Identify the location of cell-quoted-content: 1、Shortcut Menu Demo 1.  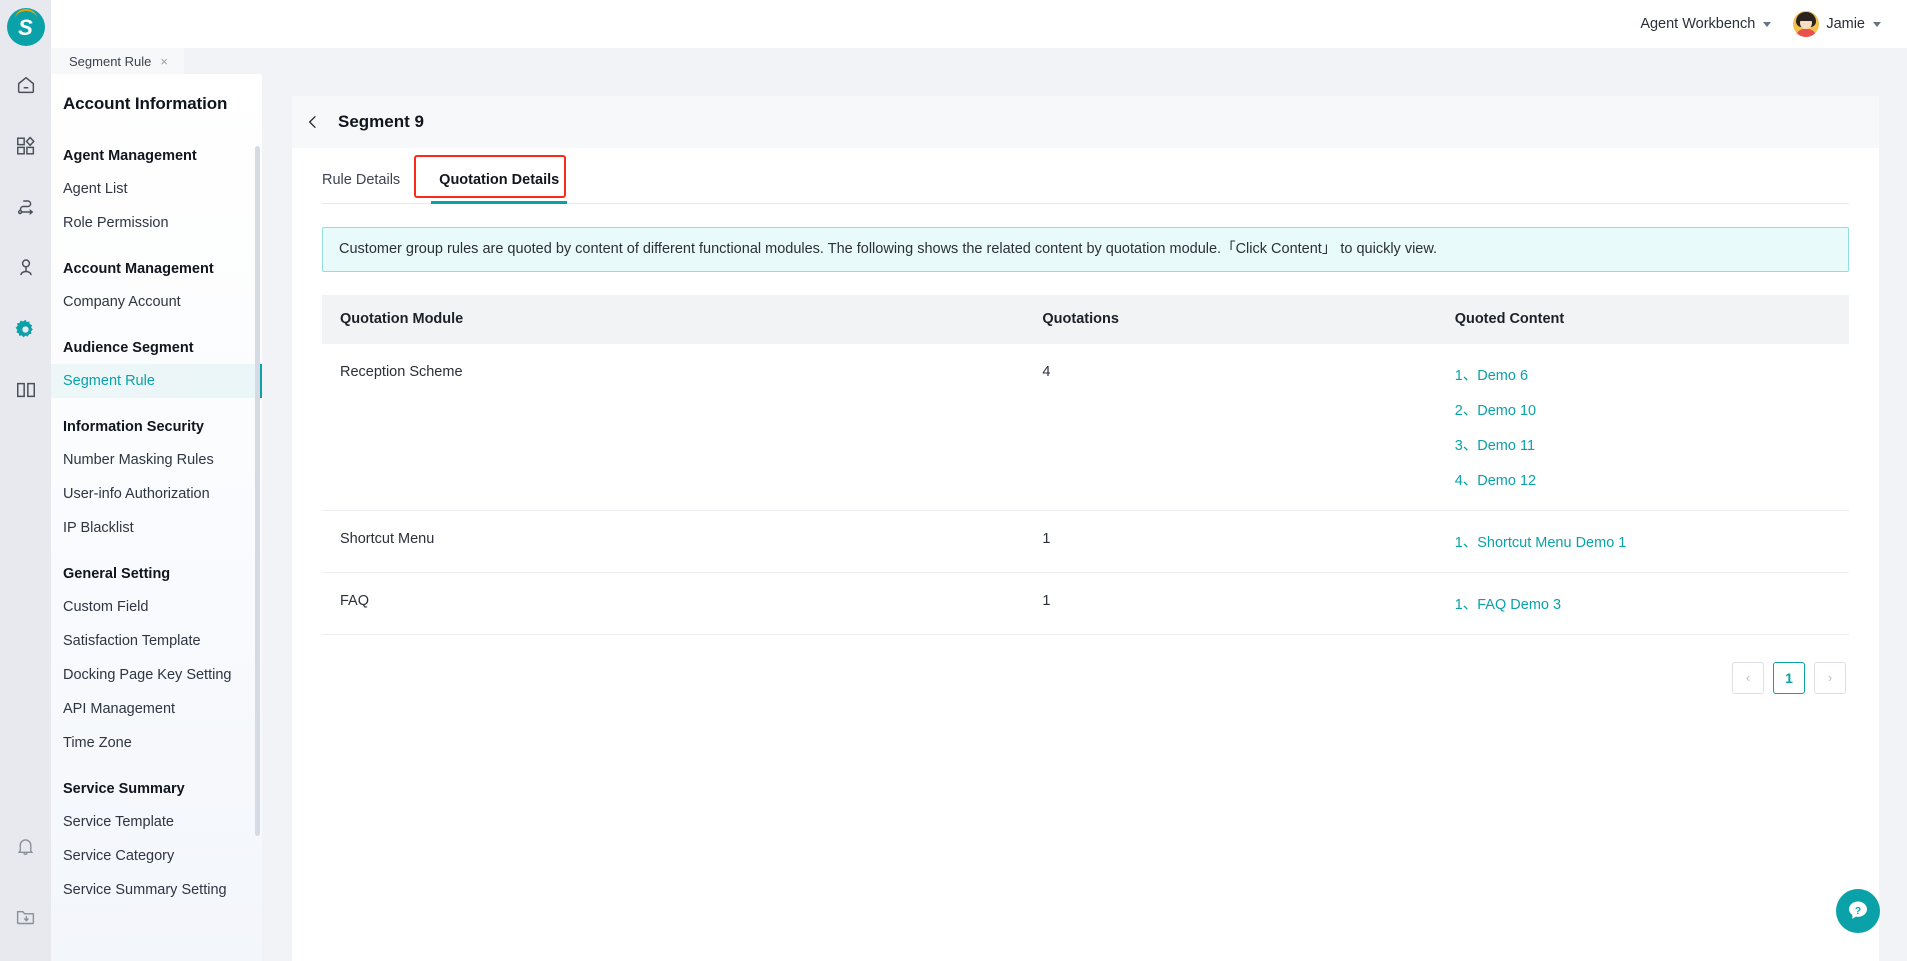
(1642, 541).